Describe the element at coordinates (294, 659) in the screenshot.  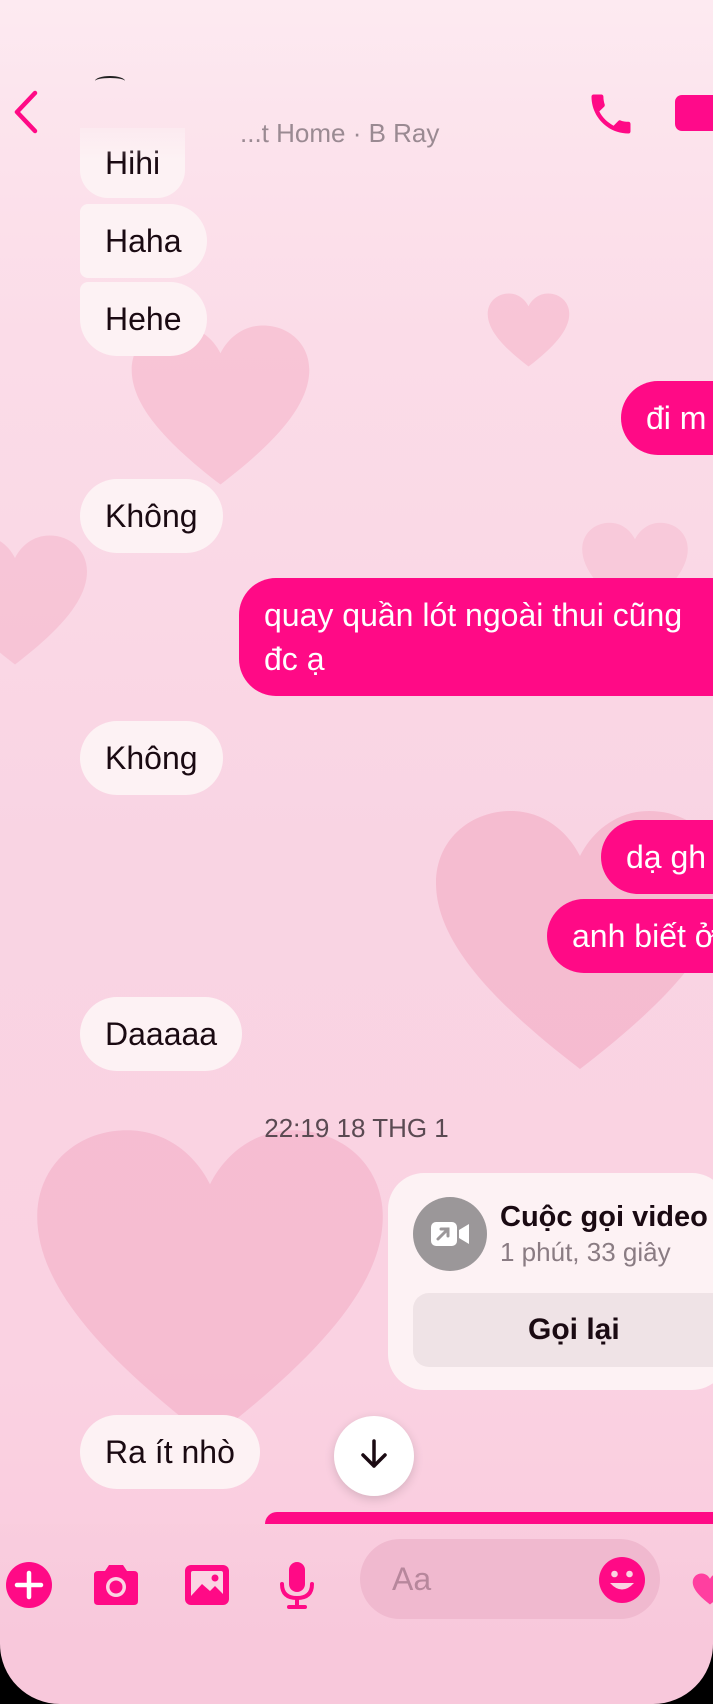
I see `message-text-line2: đc ạ` at that location.